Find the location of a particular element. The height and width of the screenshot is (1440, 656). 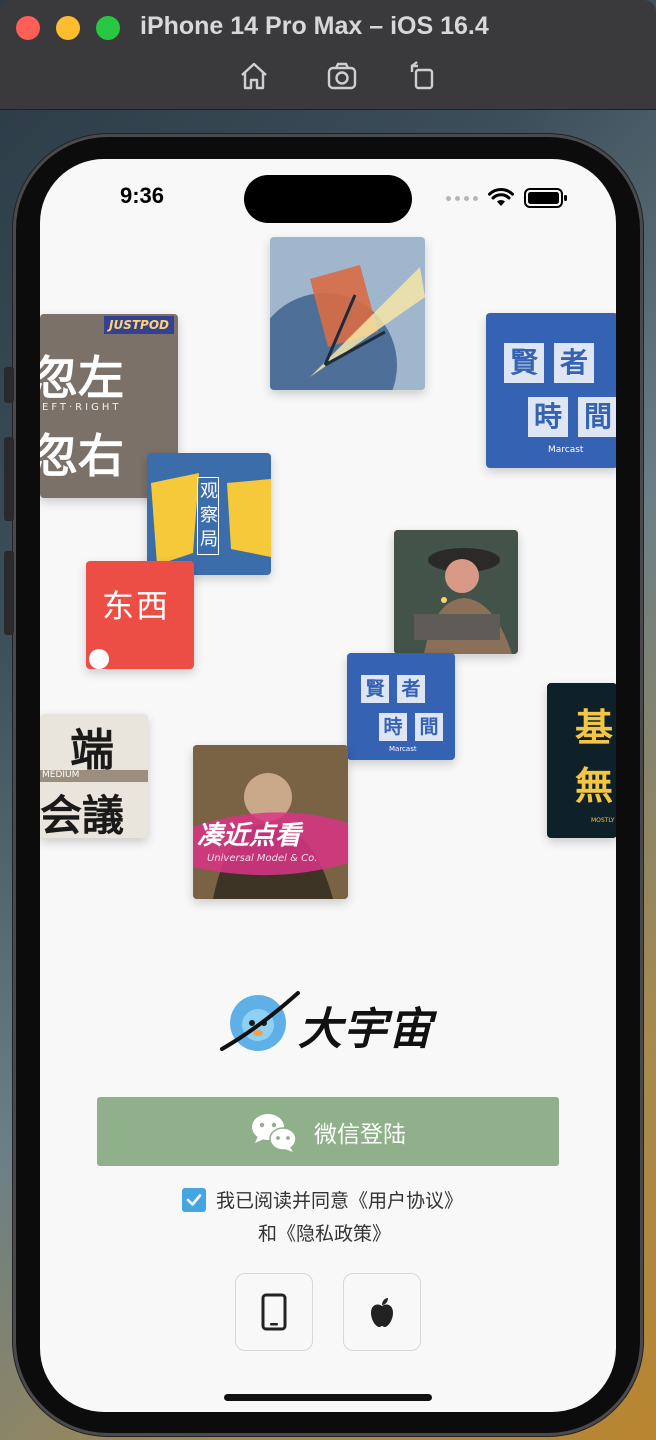

wifi-icon is located at coordinates (501, 197).